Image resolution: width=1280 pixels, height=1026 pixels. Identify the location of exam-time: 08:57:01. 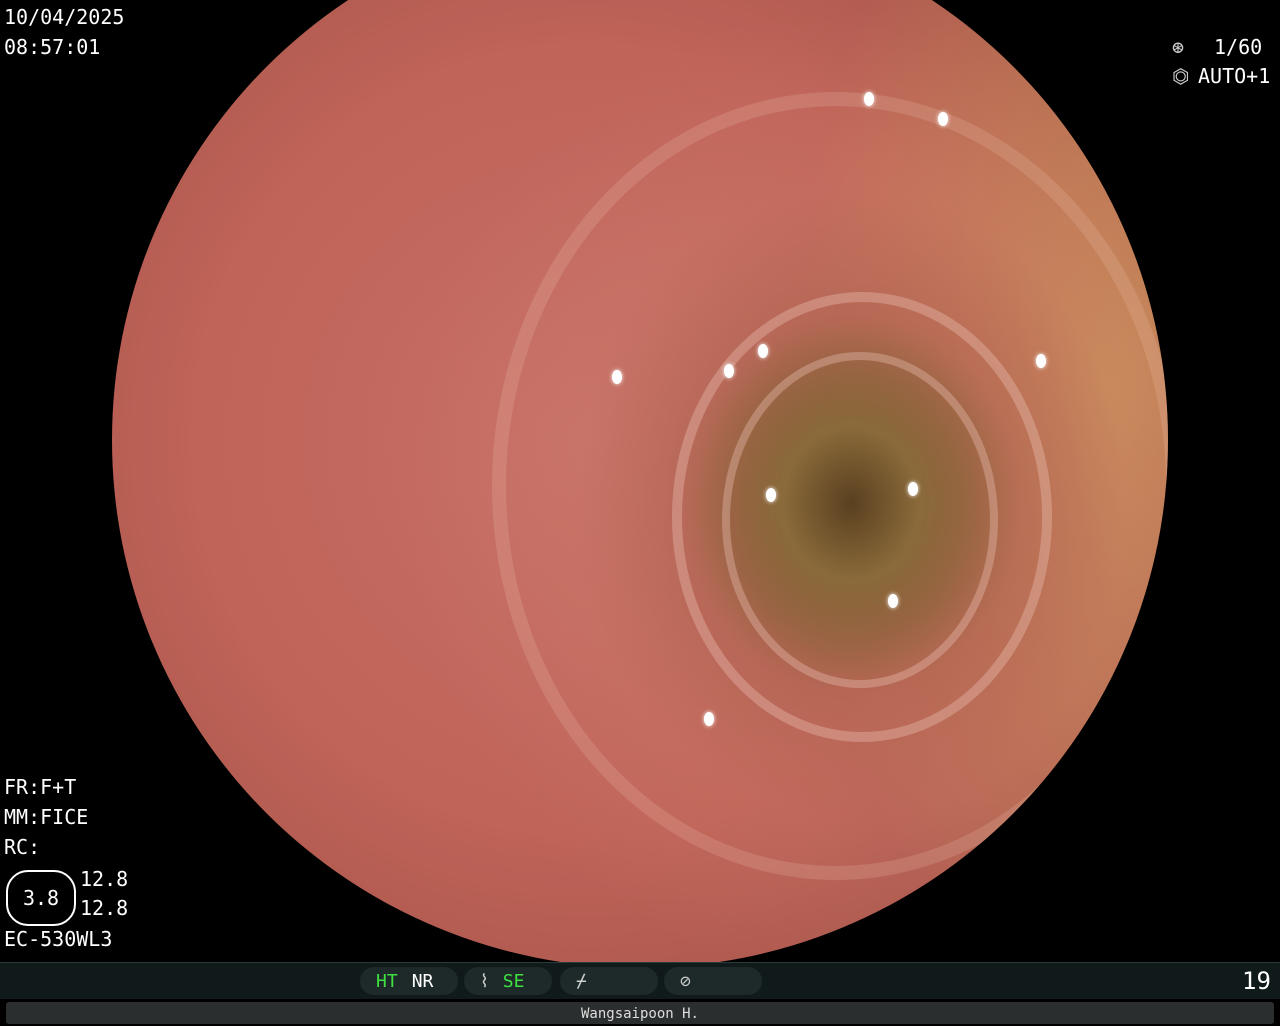
(52, 47).